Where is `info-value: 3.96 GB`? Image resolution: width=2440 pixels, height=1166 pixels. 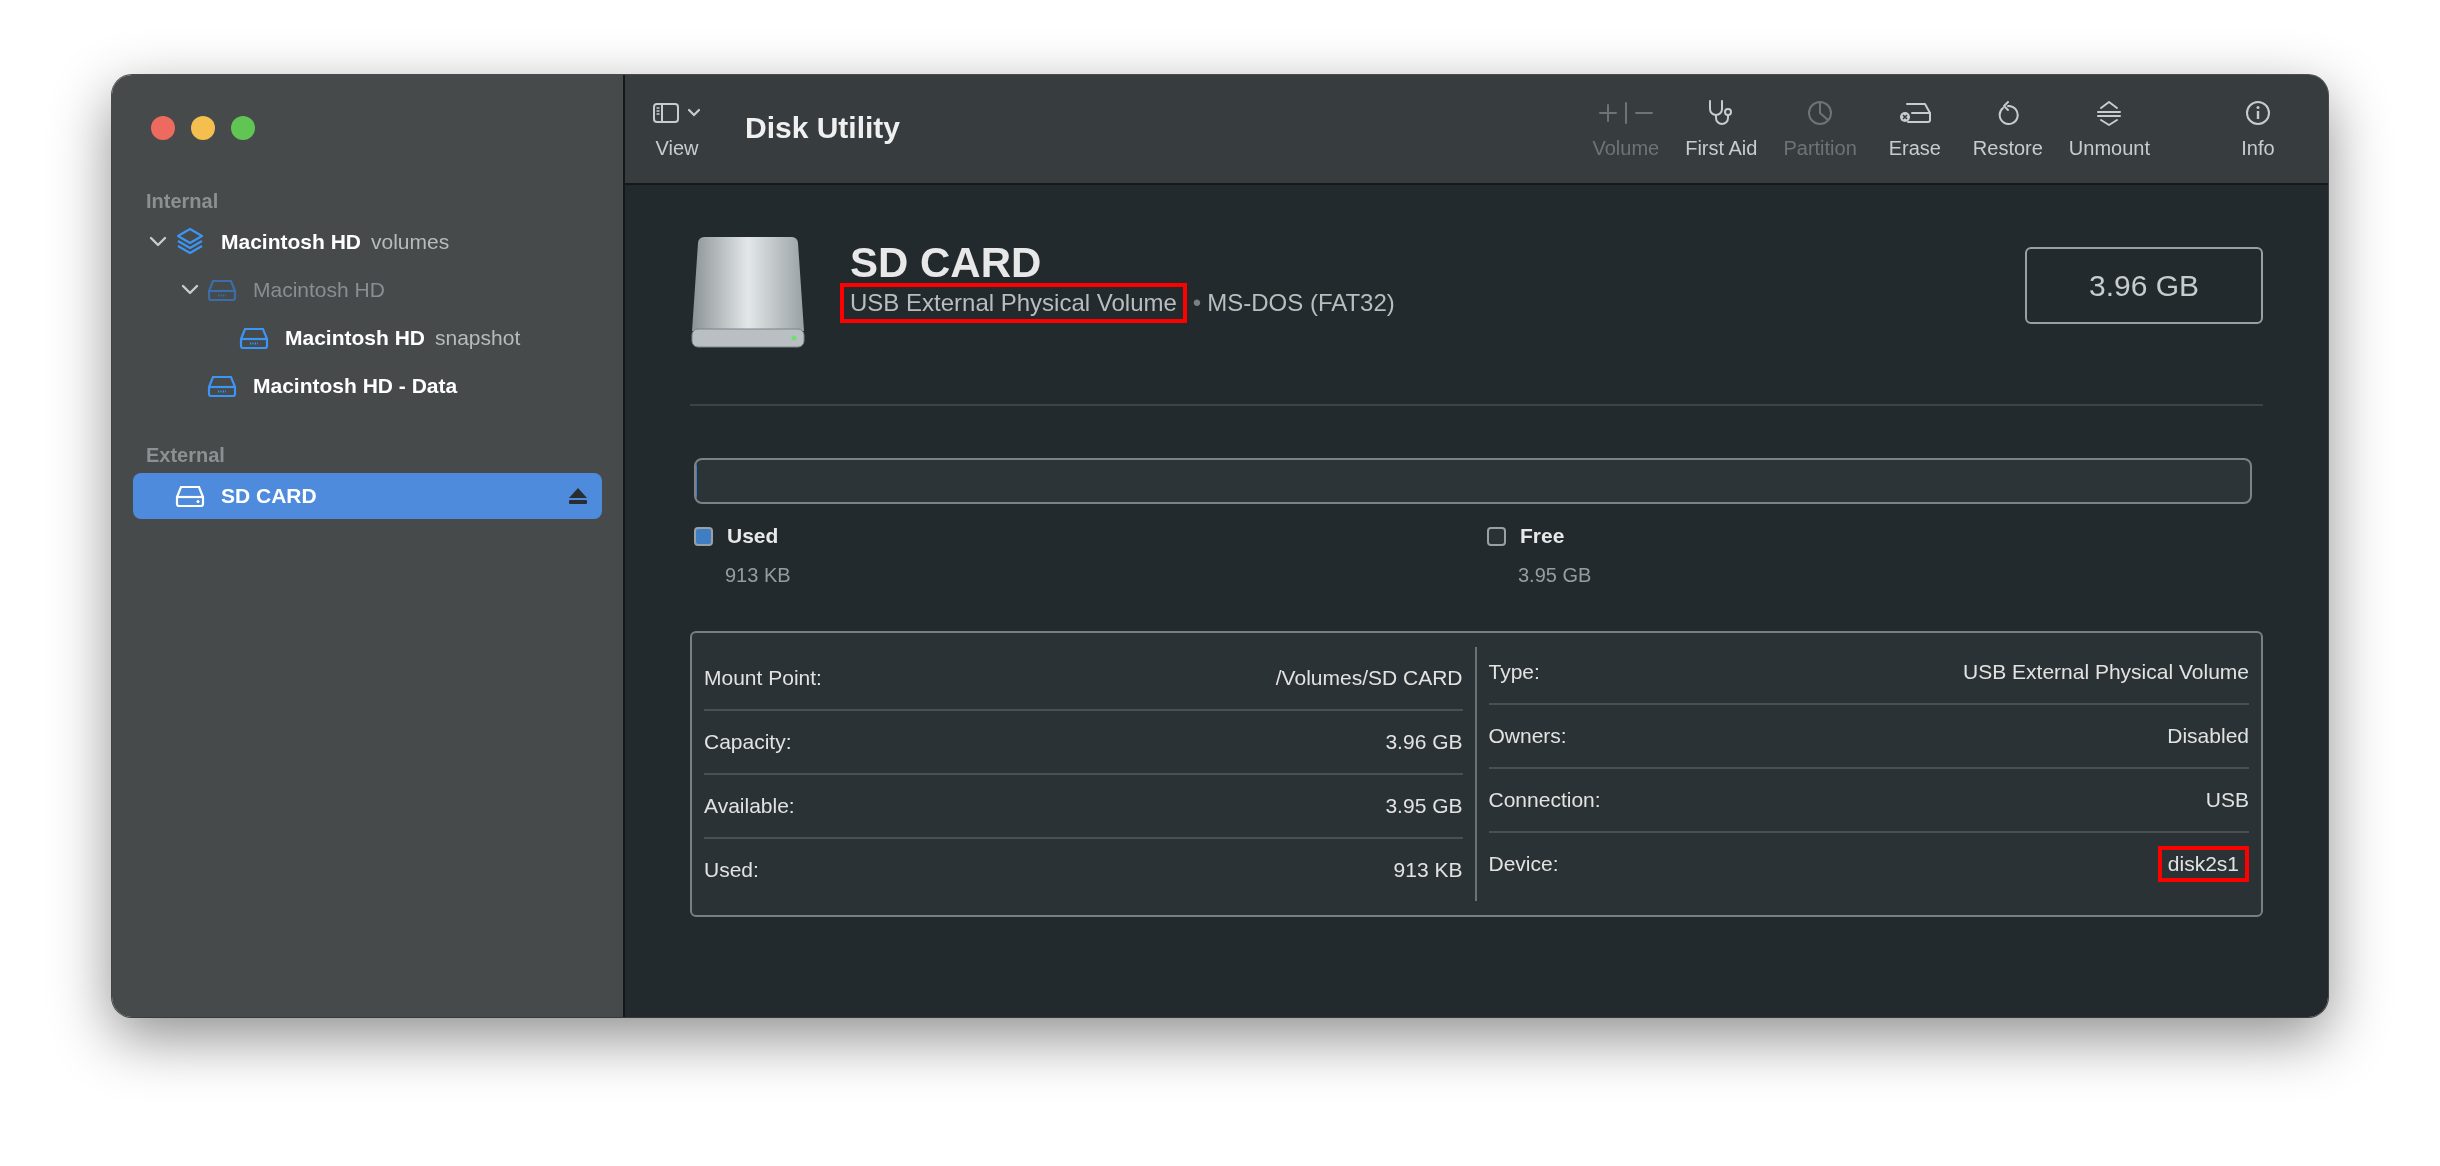
info-value: 3.96 GB is located at coordinates (1424, 742).